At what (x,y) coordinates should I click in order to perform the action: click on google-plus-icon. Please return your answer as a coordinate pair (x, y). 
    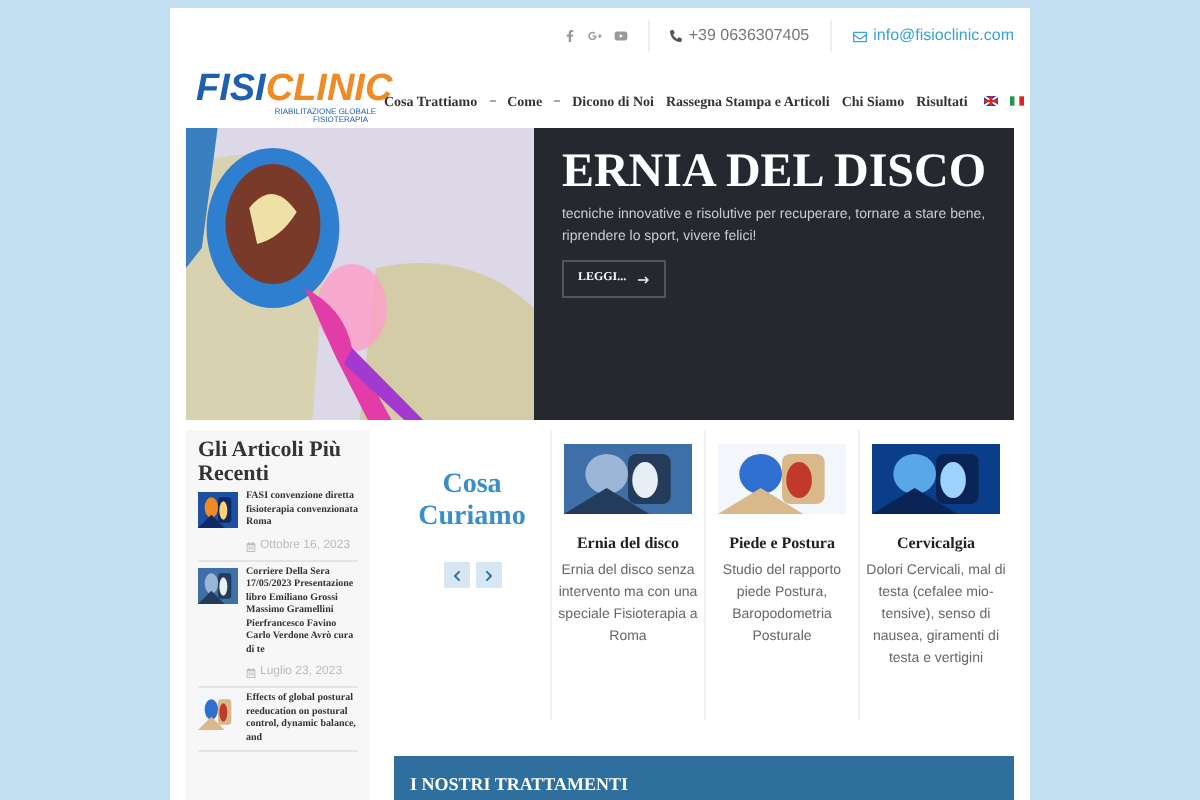
    Looking at the image, I should click on (595, 36).